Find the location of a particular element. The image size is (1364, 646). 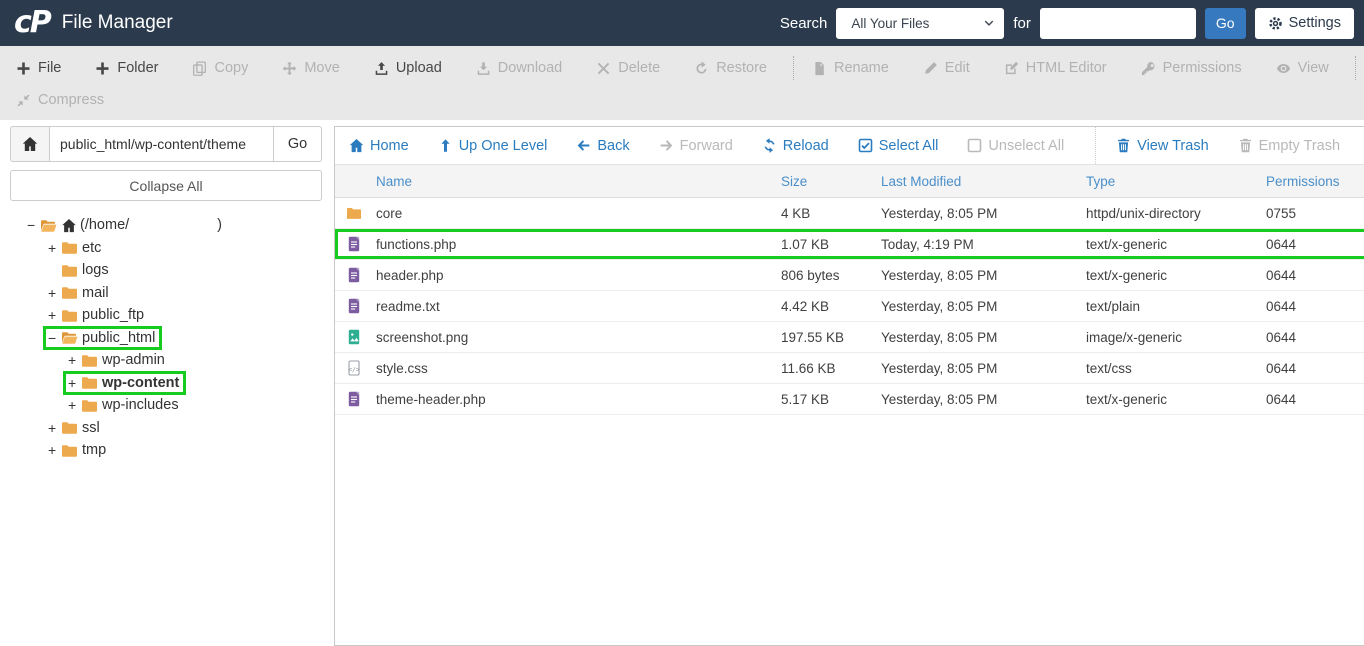

tree-item-label: ) is located at coordinates (220, 225).